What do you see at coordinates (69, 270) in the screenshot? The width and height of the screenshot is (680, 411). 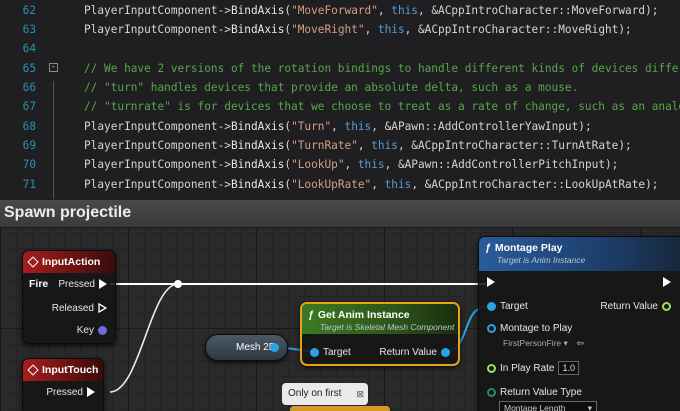 I see `node-header: InputAction Fire` at bounding box center [69, 270].